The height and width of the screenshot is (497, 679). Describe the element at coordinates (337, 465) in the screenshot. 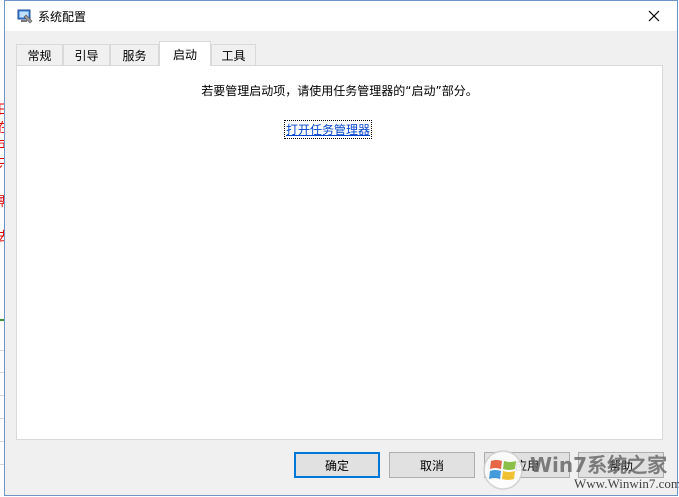

I see `ok-button: 确定` at that location.